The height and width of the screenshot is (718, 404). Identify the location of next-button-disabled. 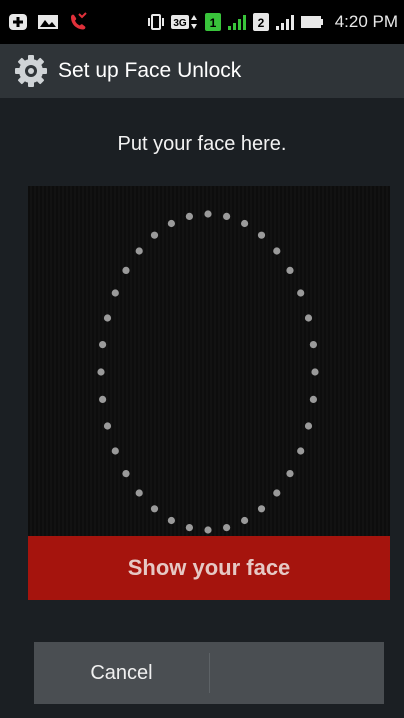
(297, 673).